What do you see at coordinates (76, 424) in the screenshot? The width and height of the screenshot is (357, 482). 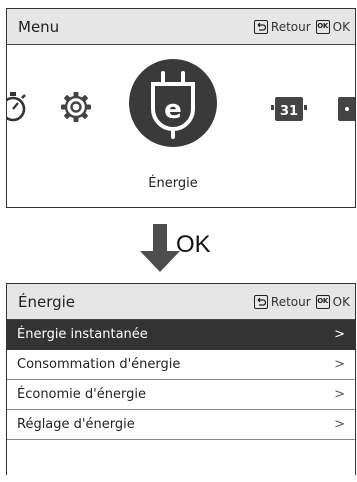 I see `list-item-label: Réglage d'énergie` at bounding box center [76, 424].